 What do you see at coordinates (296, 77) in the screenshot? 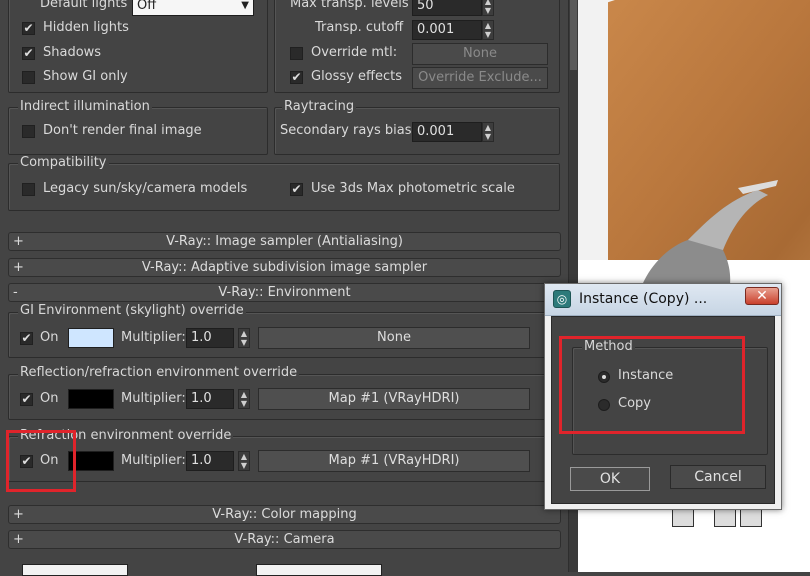
I see `glossy-effects-checkbox: ✔` at bounding box center [296, 77].